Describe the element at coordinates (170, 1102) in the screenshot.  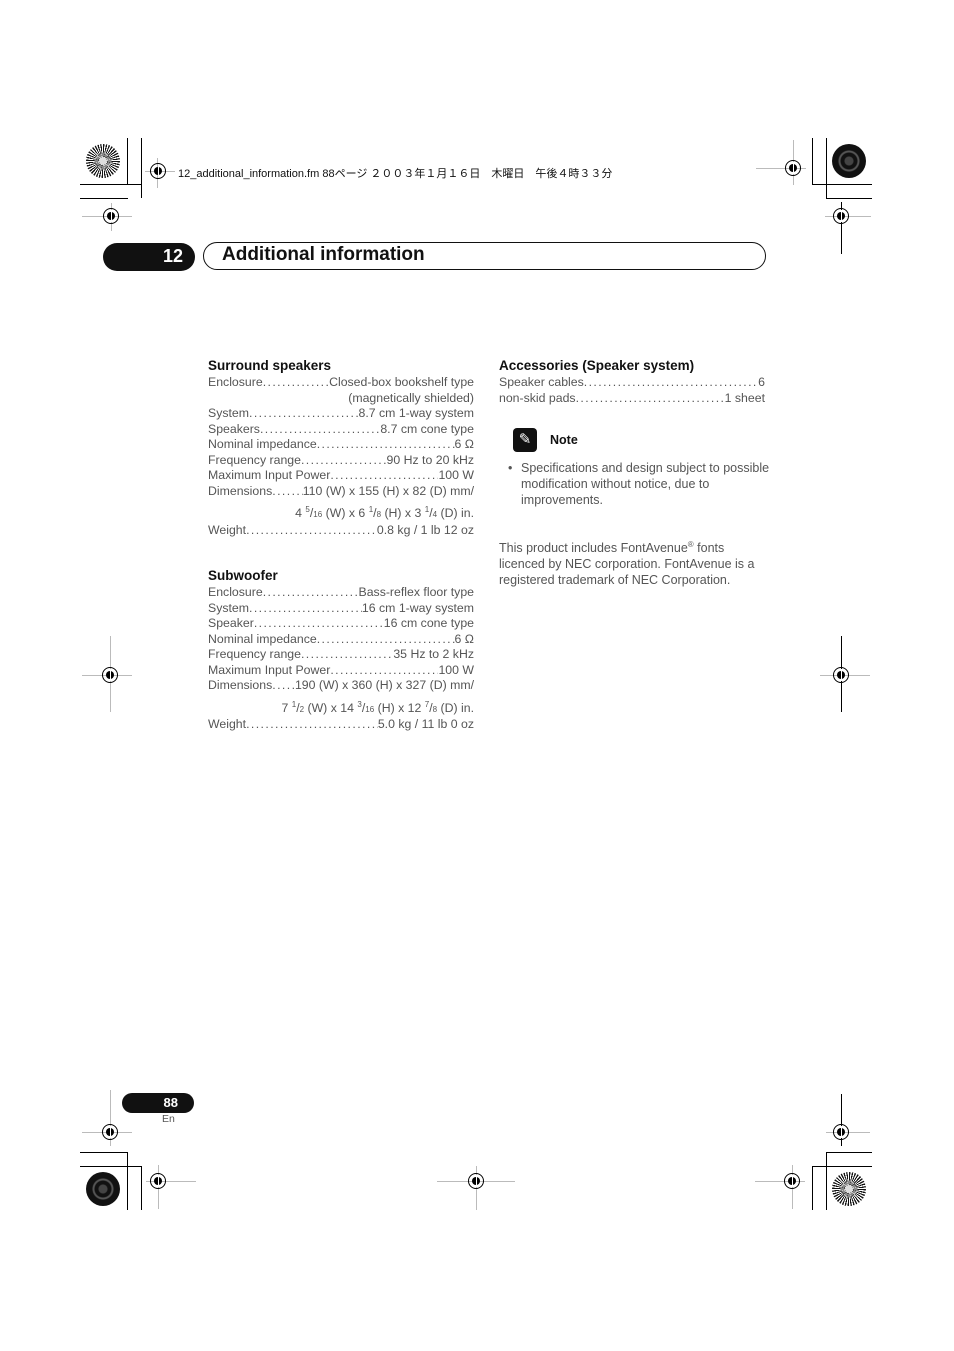
I see `page-number: 88` at that location.